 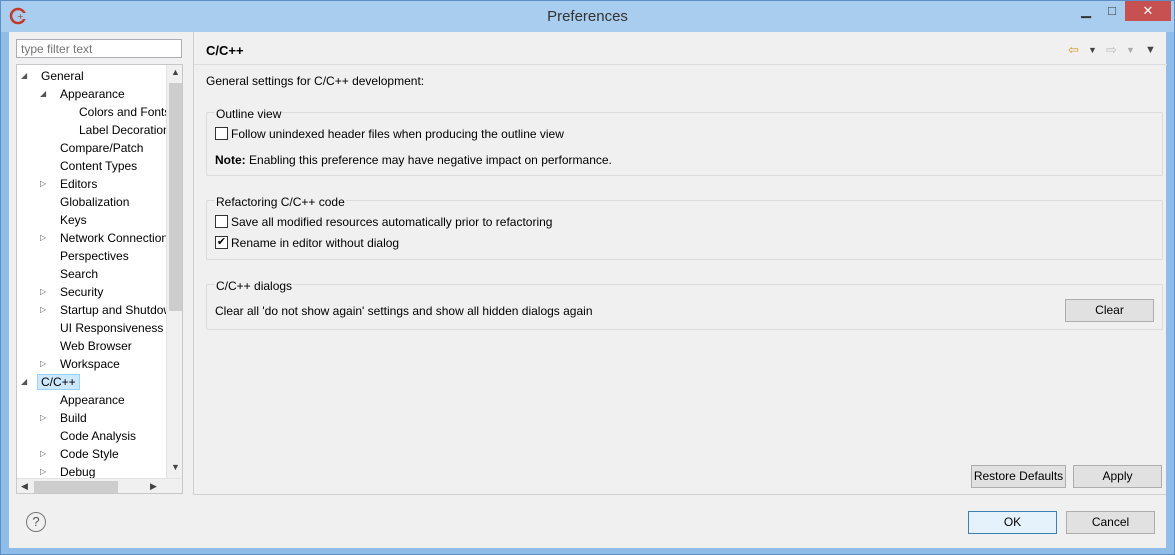 I want to click on minimize-button: ▁, so click(x=1086, y=11).